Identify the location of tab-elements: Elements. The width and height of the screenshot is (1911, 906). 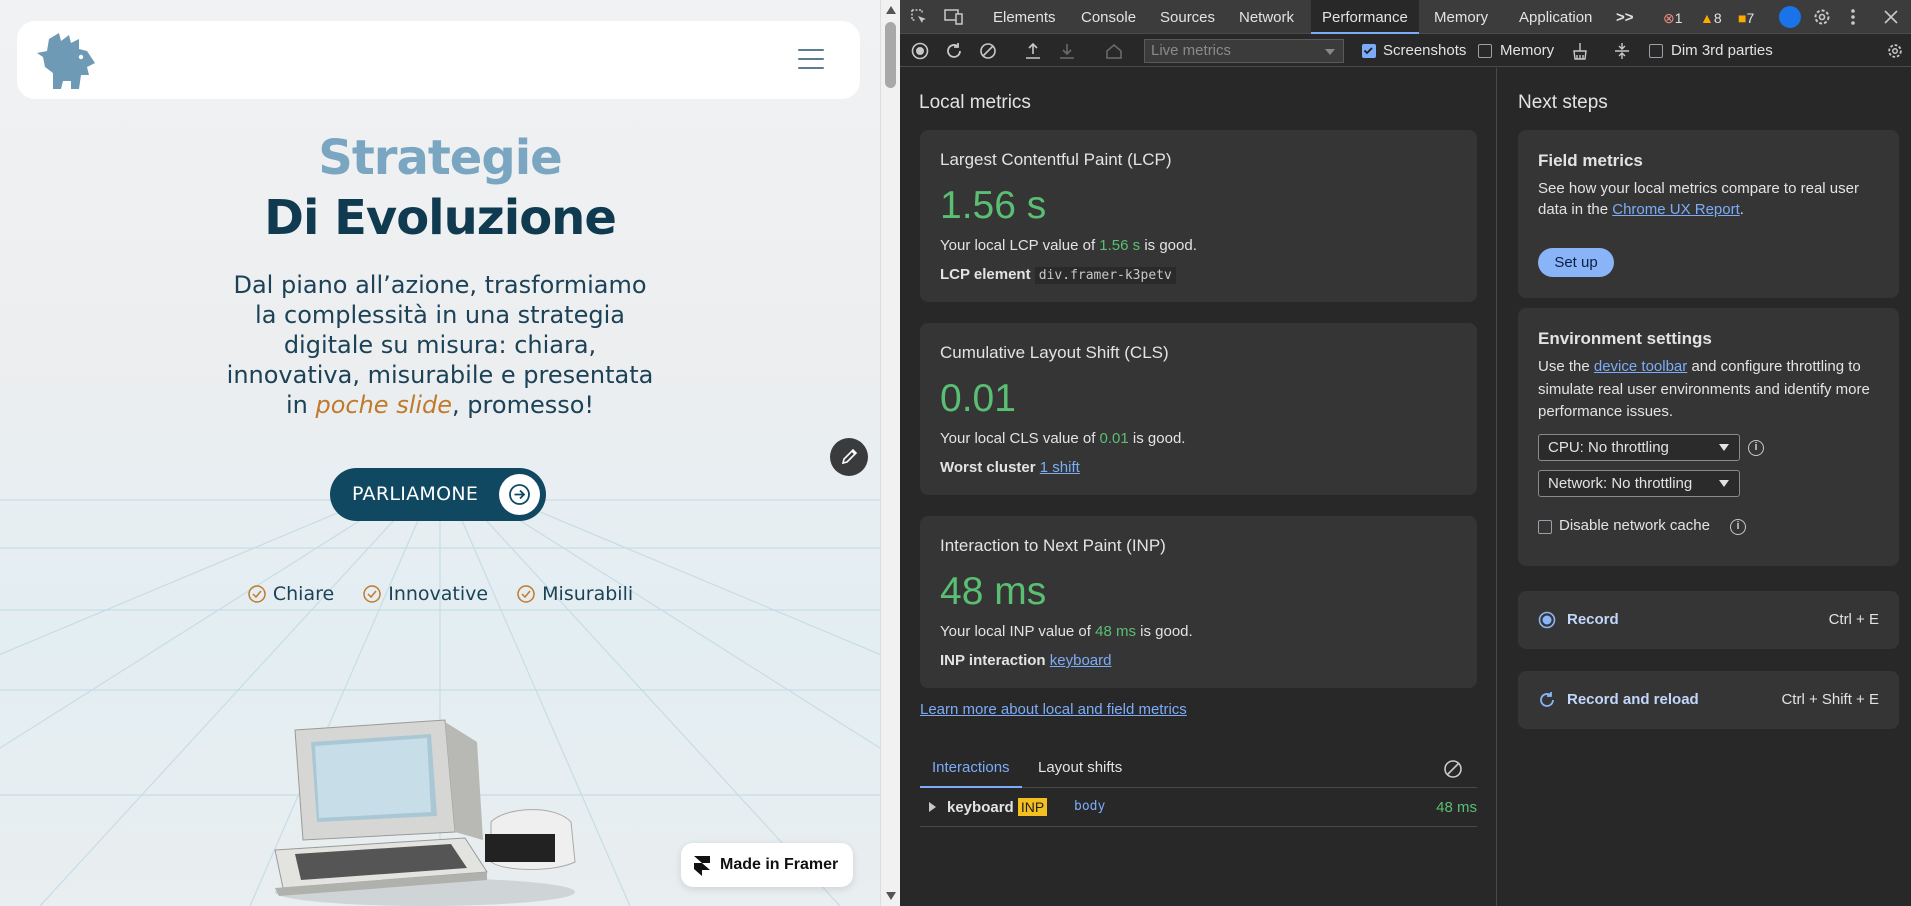
(1024, 17).